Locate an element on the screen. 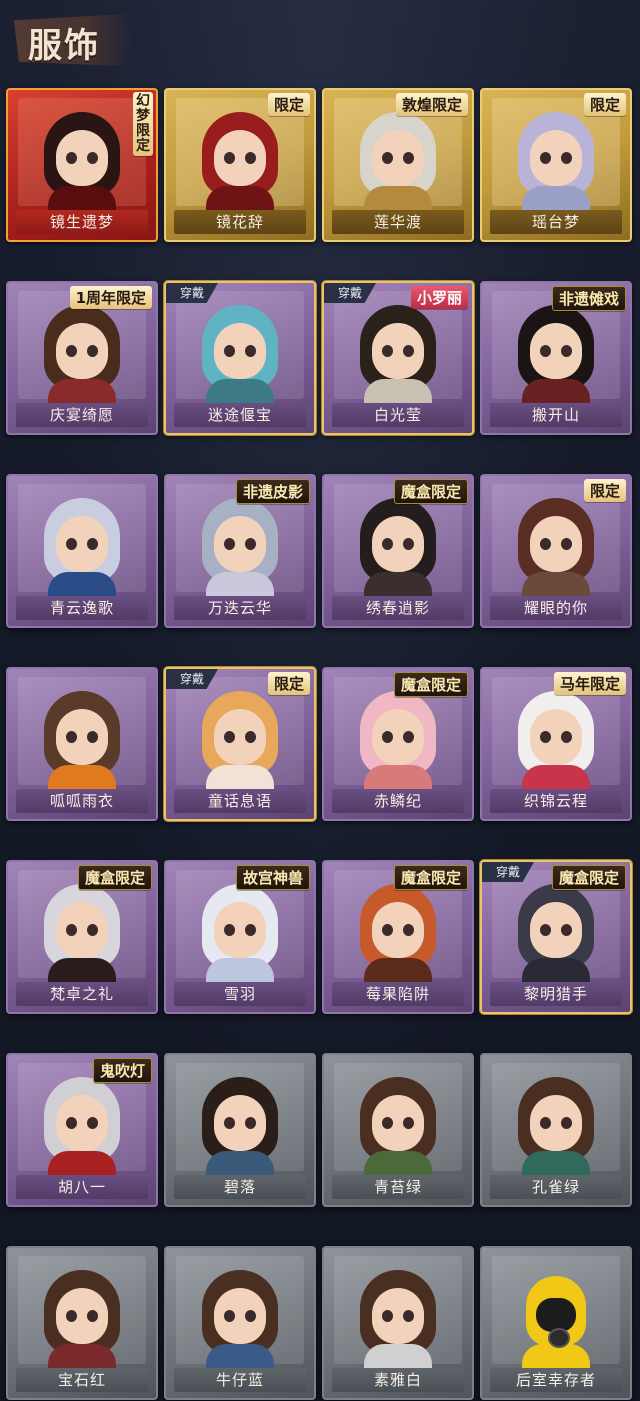  costume-card: 青云逸歌 is located at coordinates (82, 551).